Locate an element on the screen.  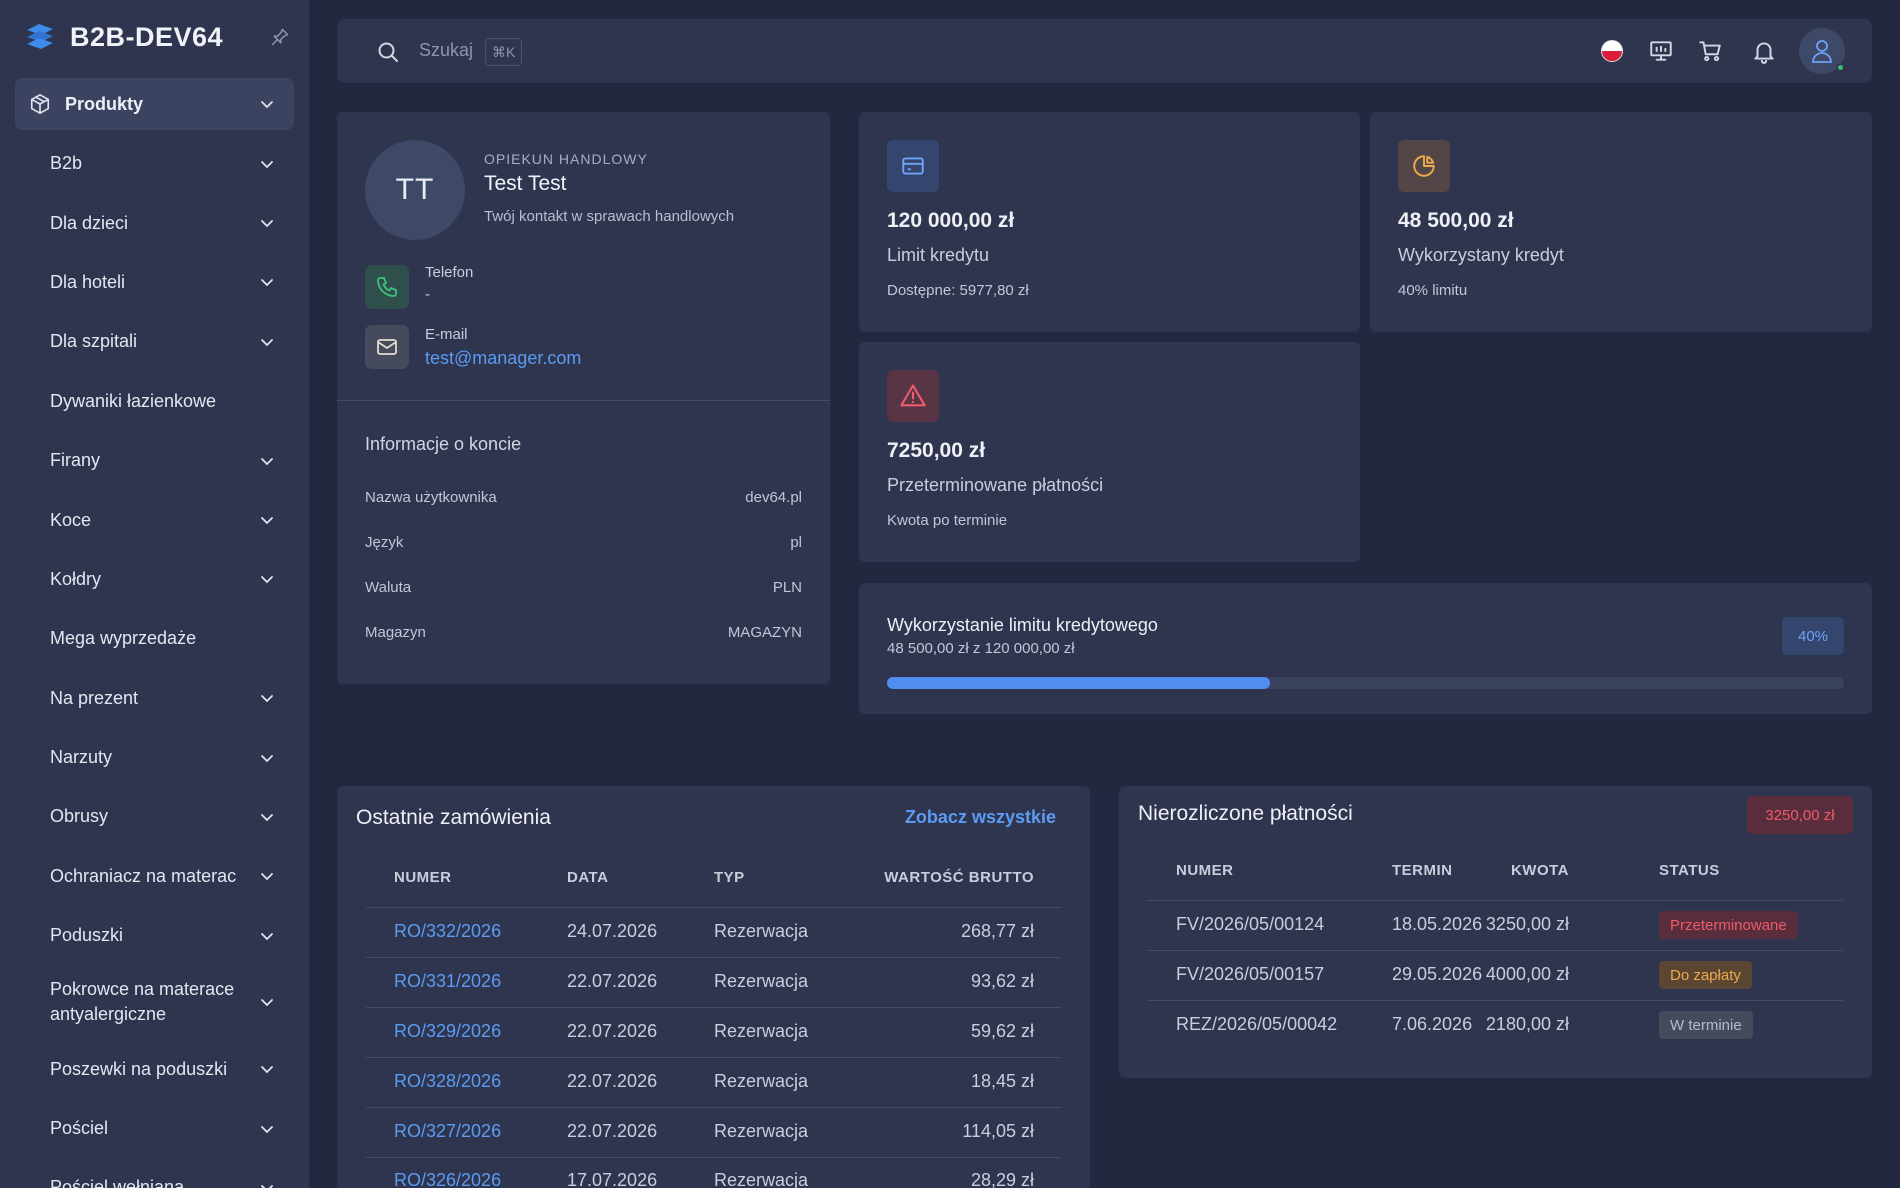
sidebar-item-mega-wyprzedaze: Mega wyprzedaże is located at coordinates (154, 638).